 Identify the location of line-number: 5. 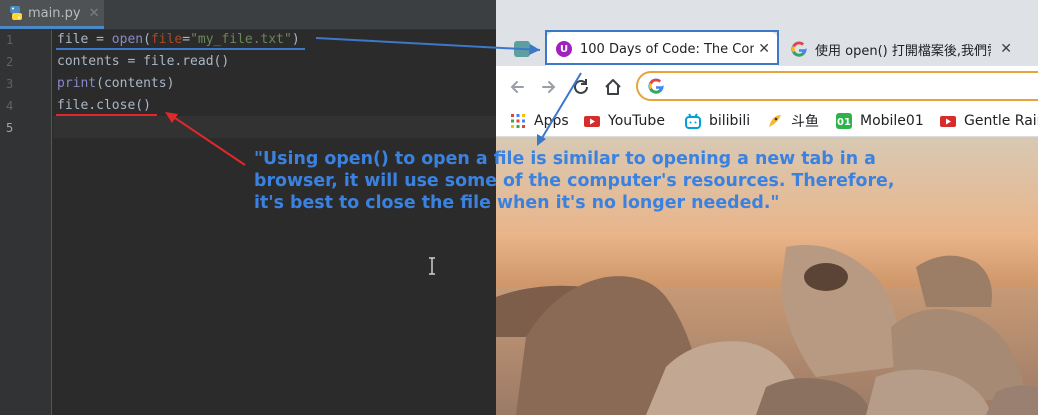
(10, 128).